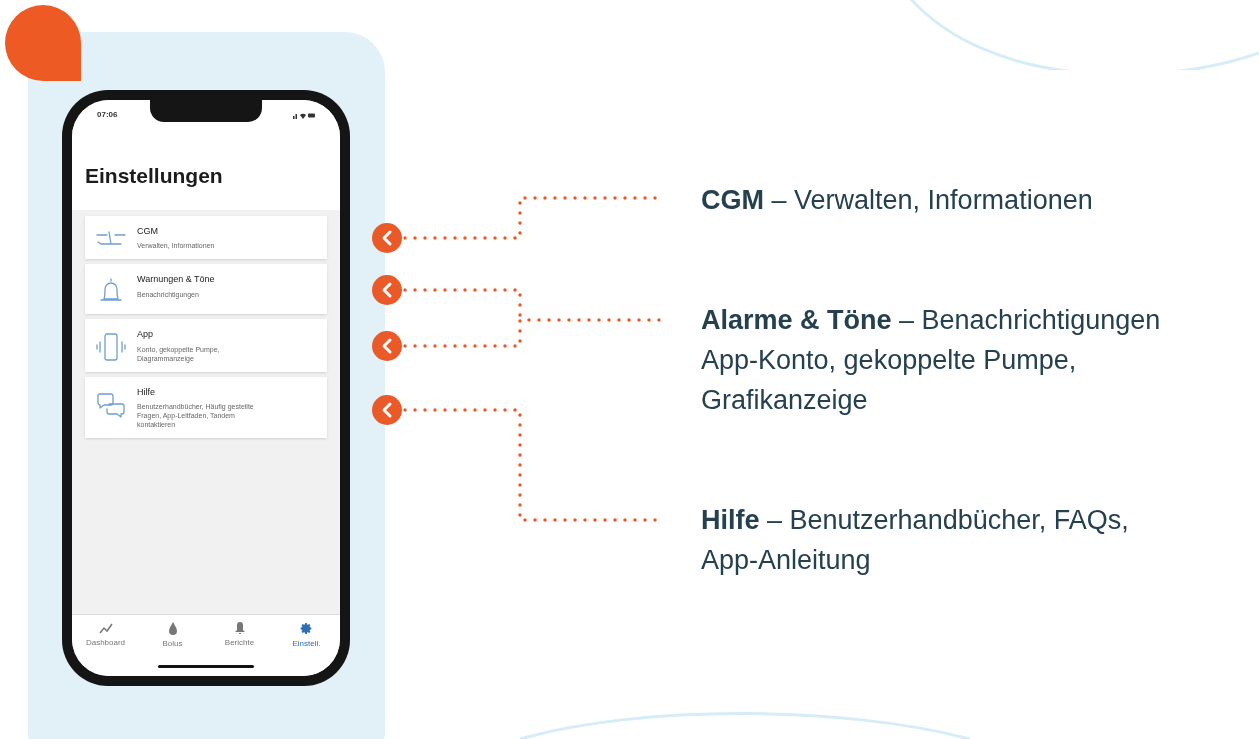 The width and height of the screenshot is (1259, 739). What do you see at coordinates (304, 115) in the screenshot?
I see `status-icons` at bounding box center [304, 115].